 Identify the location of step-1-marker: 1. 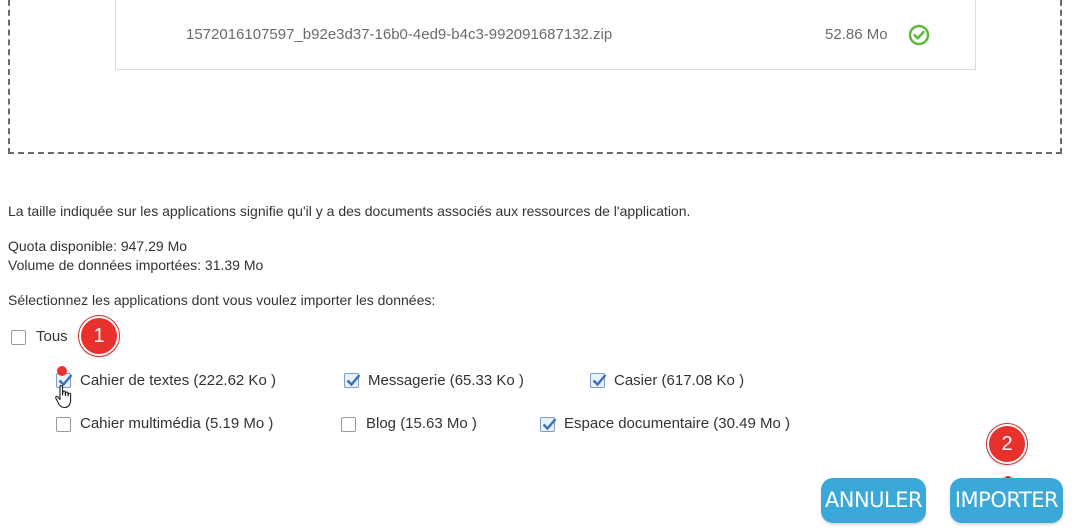
(99, 336).